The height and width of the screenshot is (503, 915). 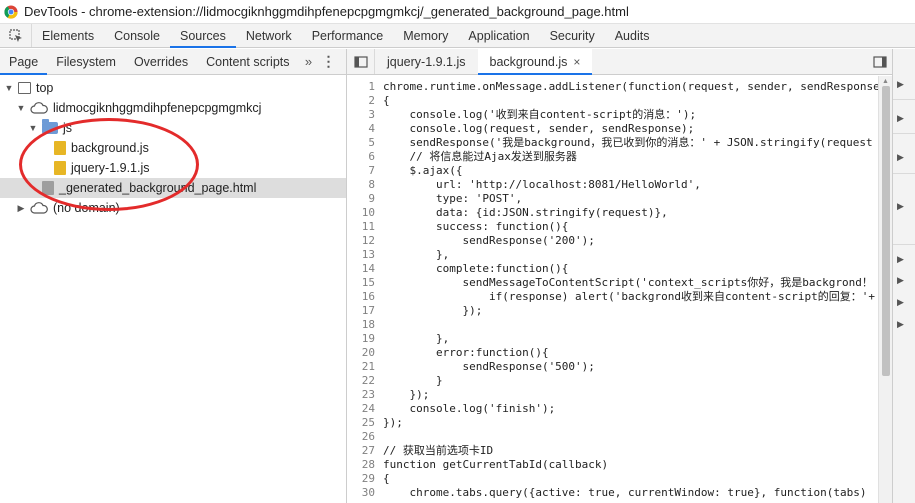 I want to click on line-number: 7, so click(x=362, y=171).